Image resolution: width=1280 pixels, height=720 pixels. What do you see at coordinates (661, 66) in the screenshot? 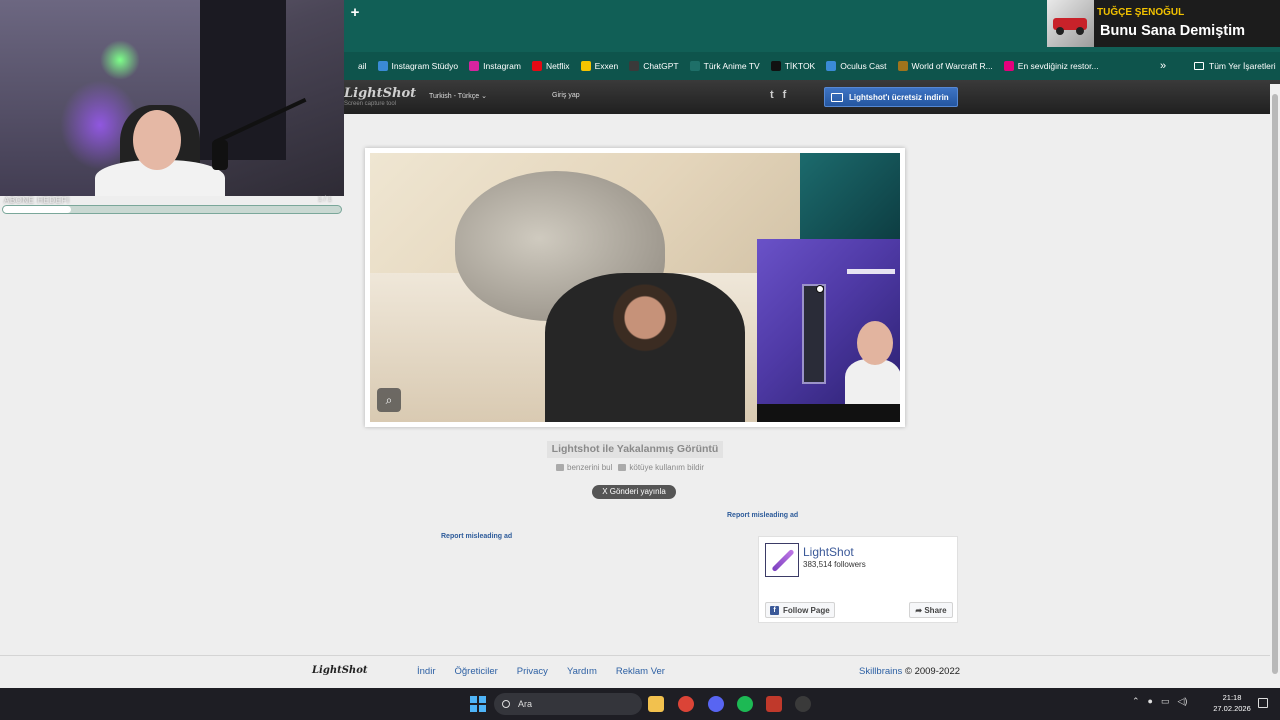
I see `bookmark-label: ChatGPT` at bounding box center [661, 66].